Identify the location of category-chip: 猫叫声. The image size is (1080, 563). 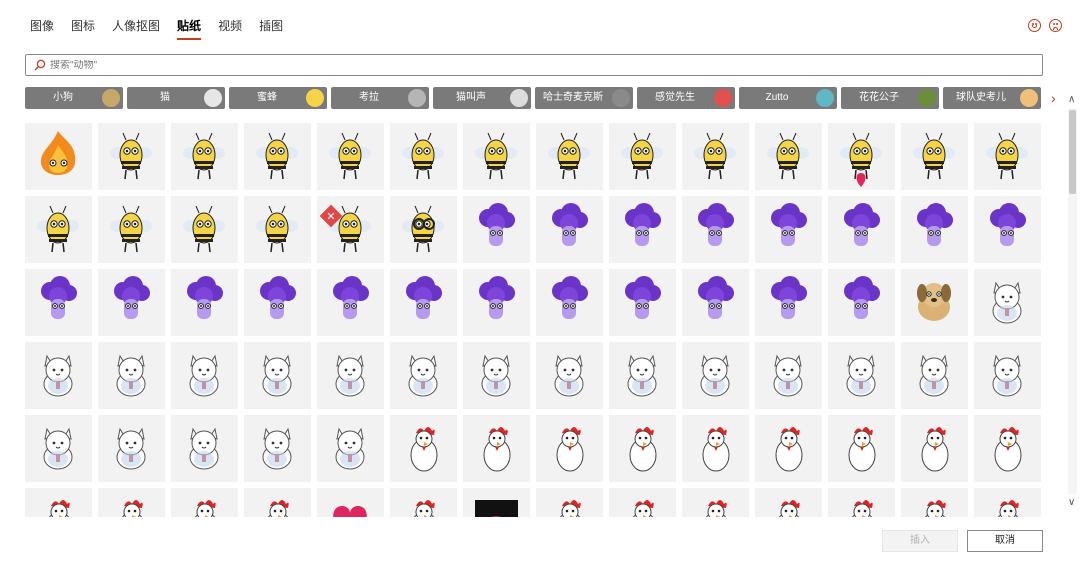
(482, 98).